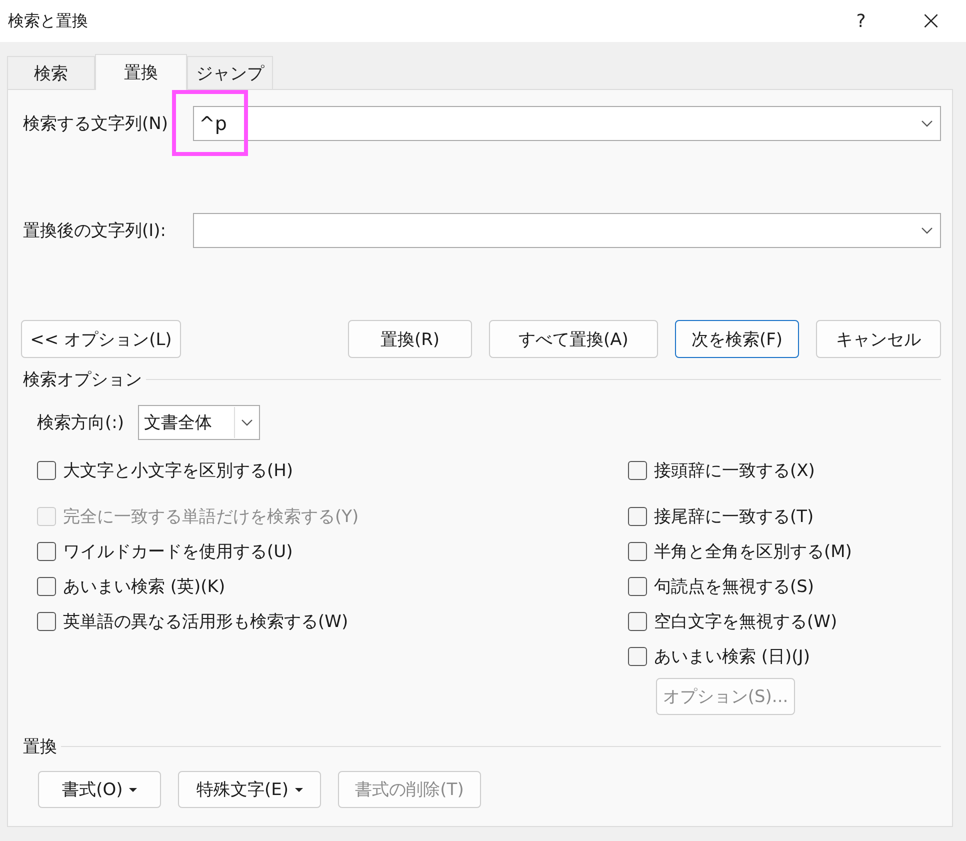  I want to click on window-title: 検索と置換, so click(48, 21).